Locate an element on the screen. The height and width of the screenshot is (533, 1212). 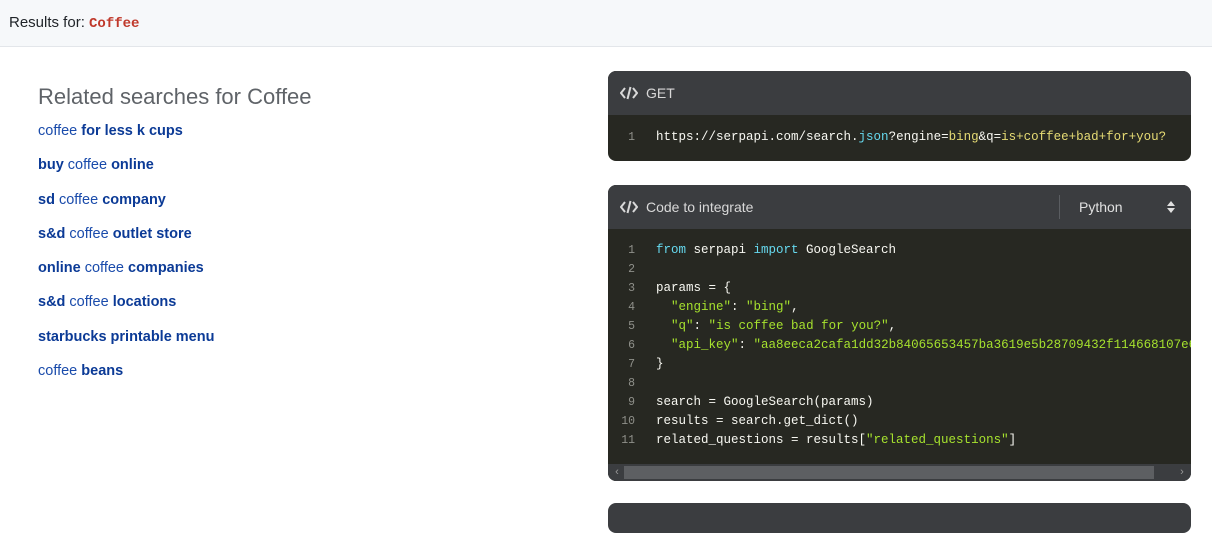
code-text: results = search.get_dict() is located at coordinates (757, 421).